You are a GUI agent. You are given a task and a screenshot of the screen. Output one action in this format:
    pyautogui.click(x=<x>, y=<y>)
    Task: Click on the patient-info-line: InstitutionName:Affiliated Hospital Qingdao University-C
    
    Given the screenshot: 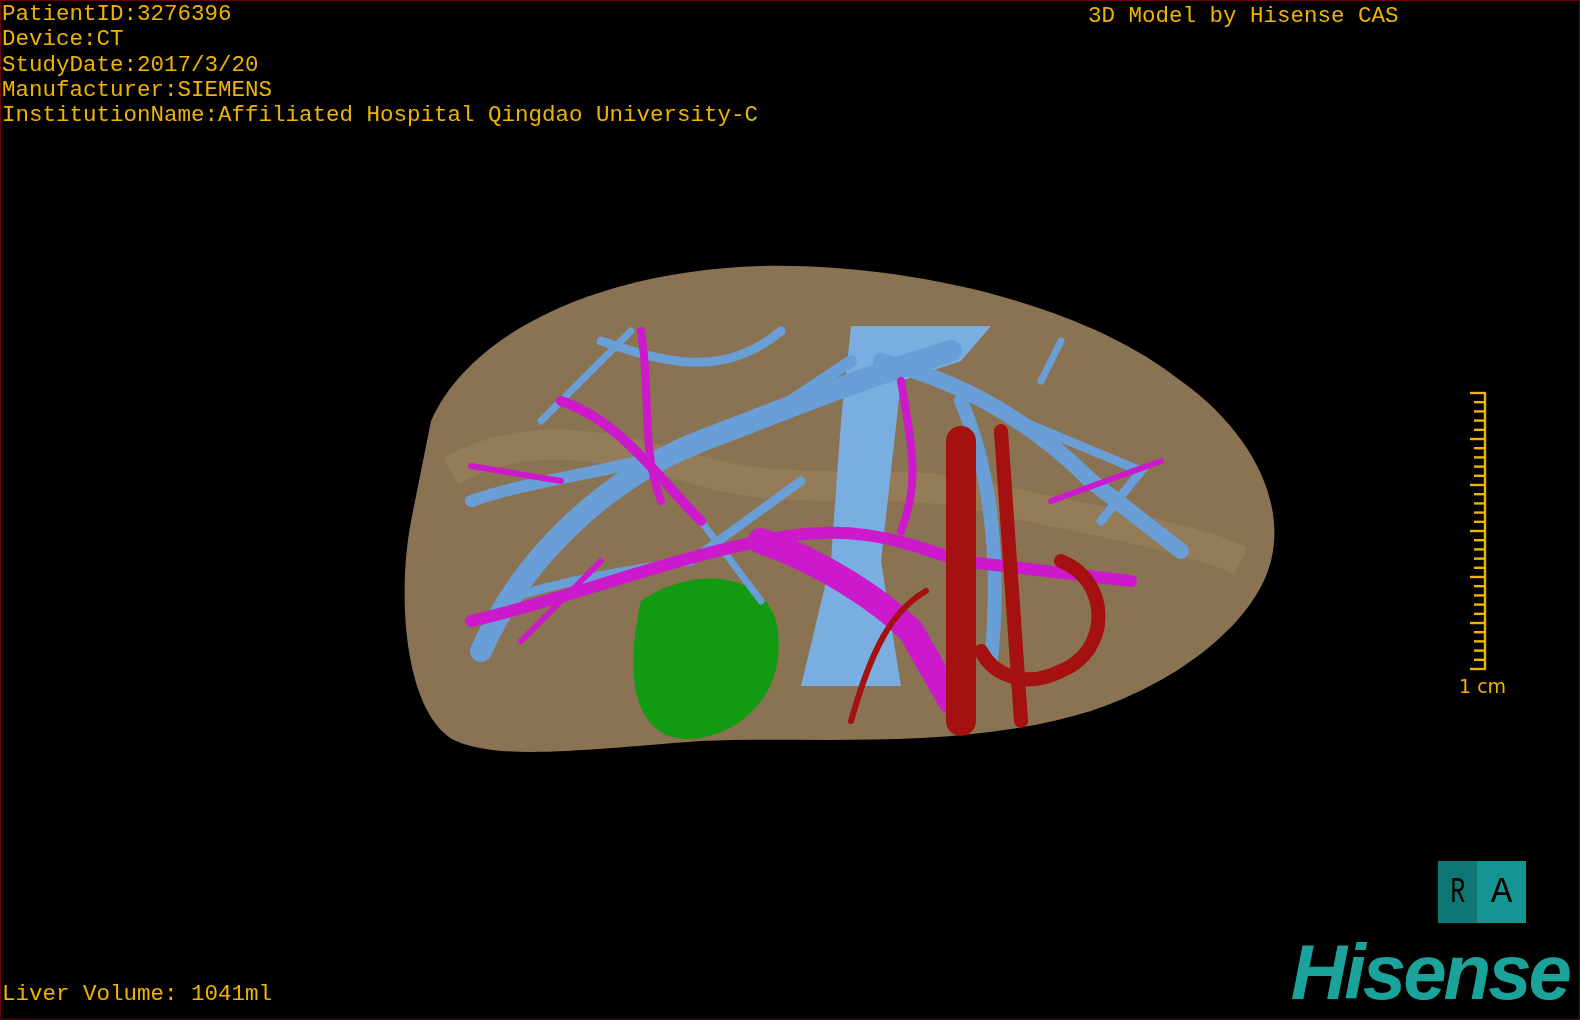 What is the action you would take?
    pyautogui.click(x=380, y=116)
    